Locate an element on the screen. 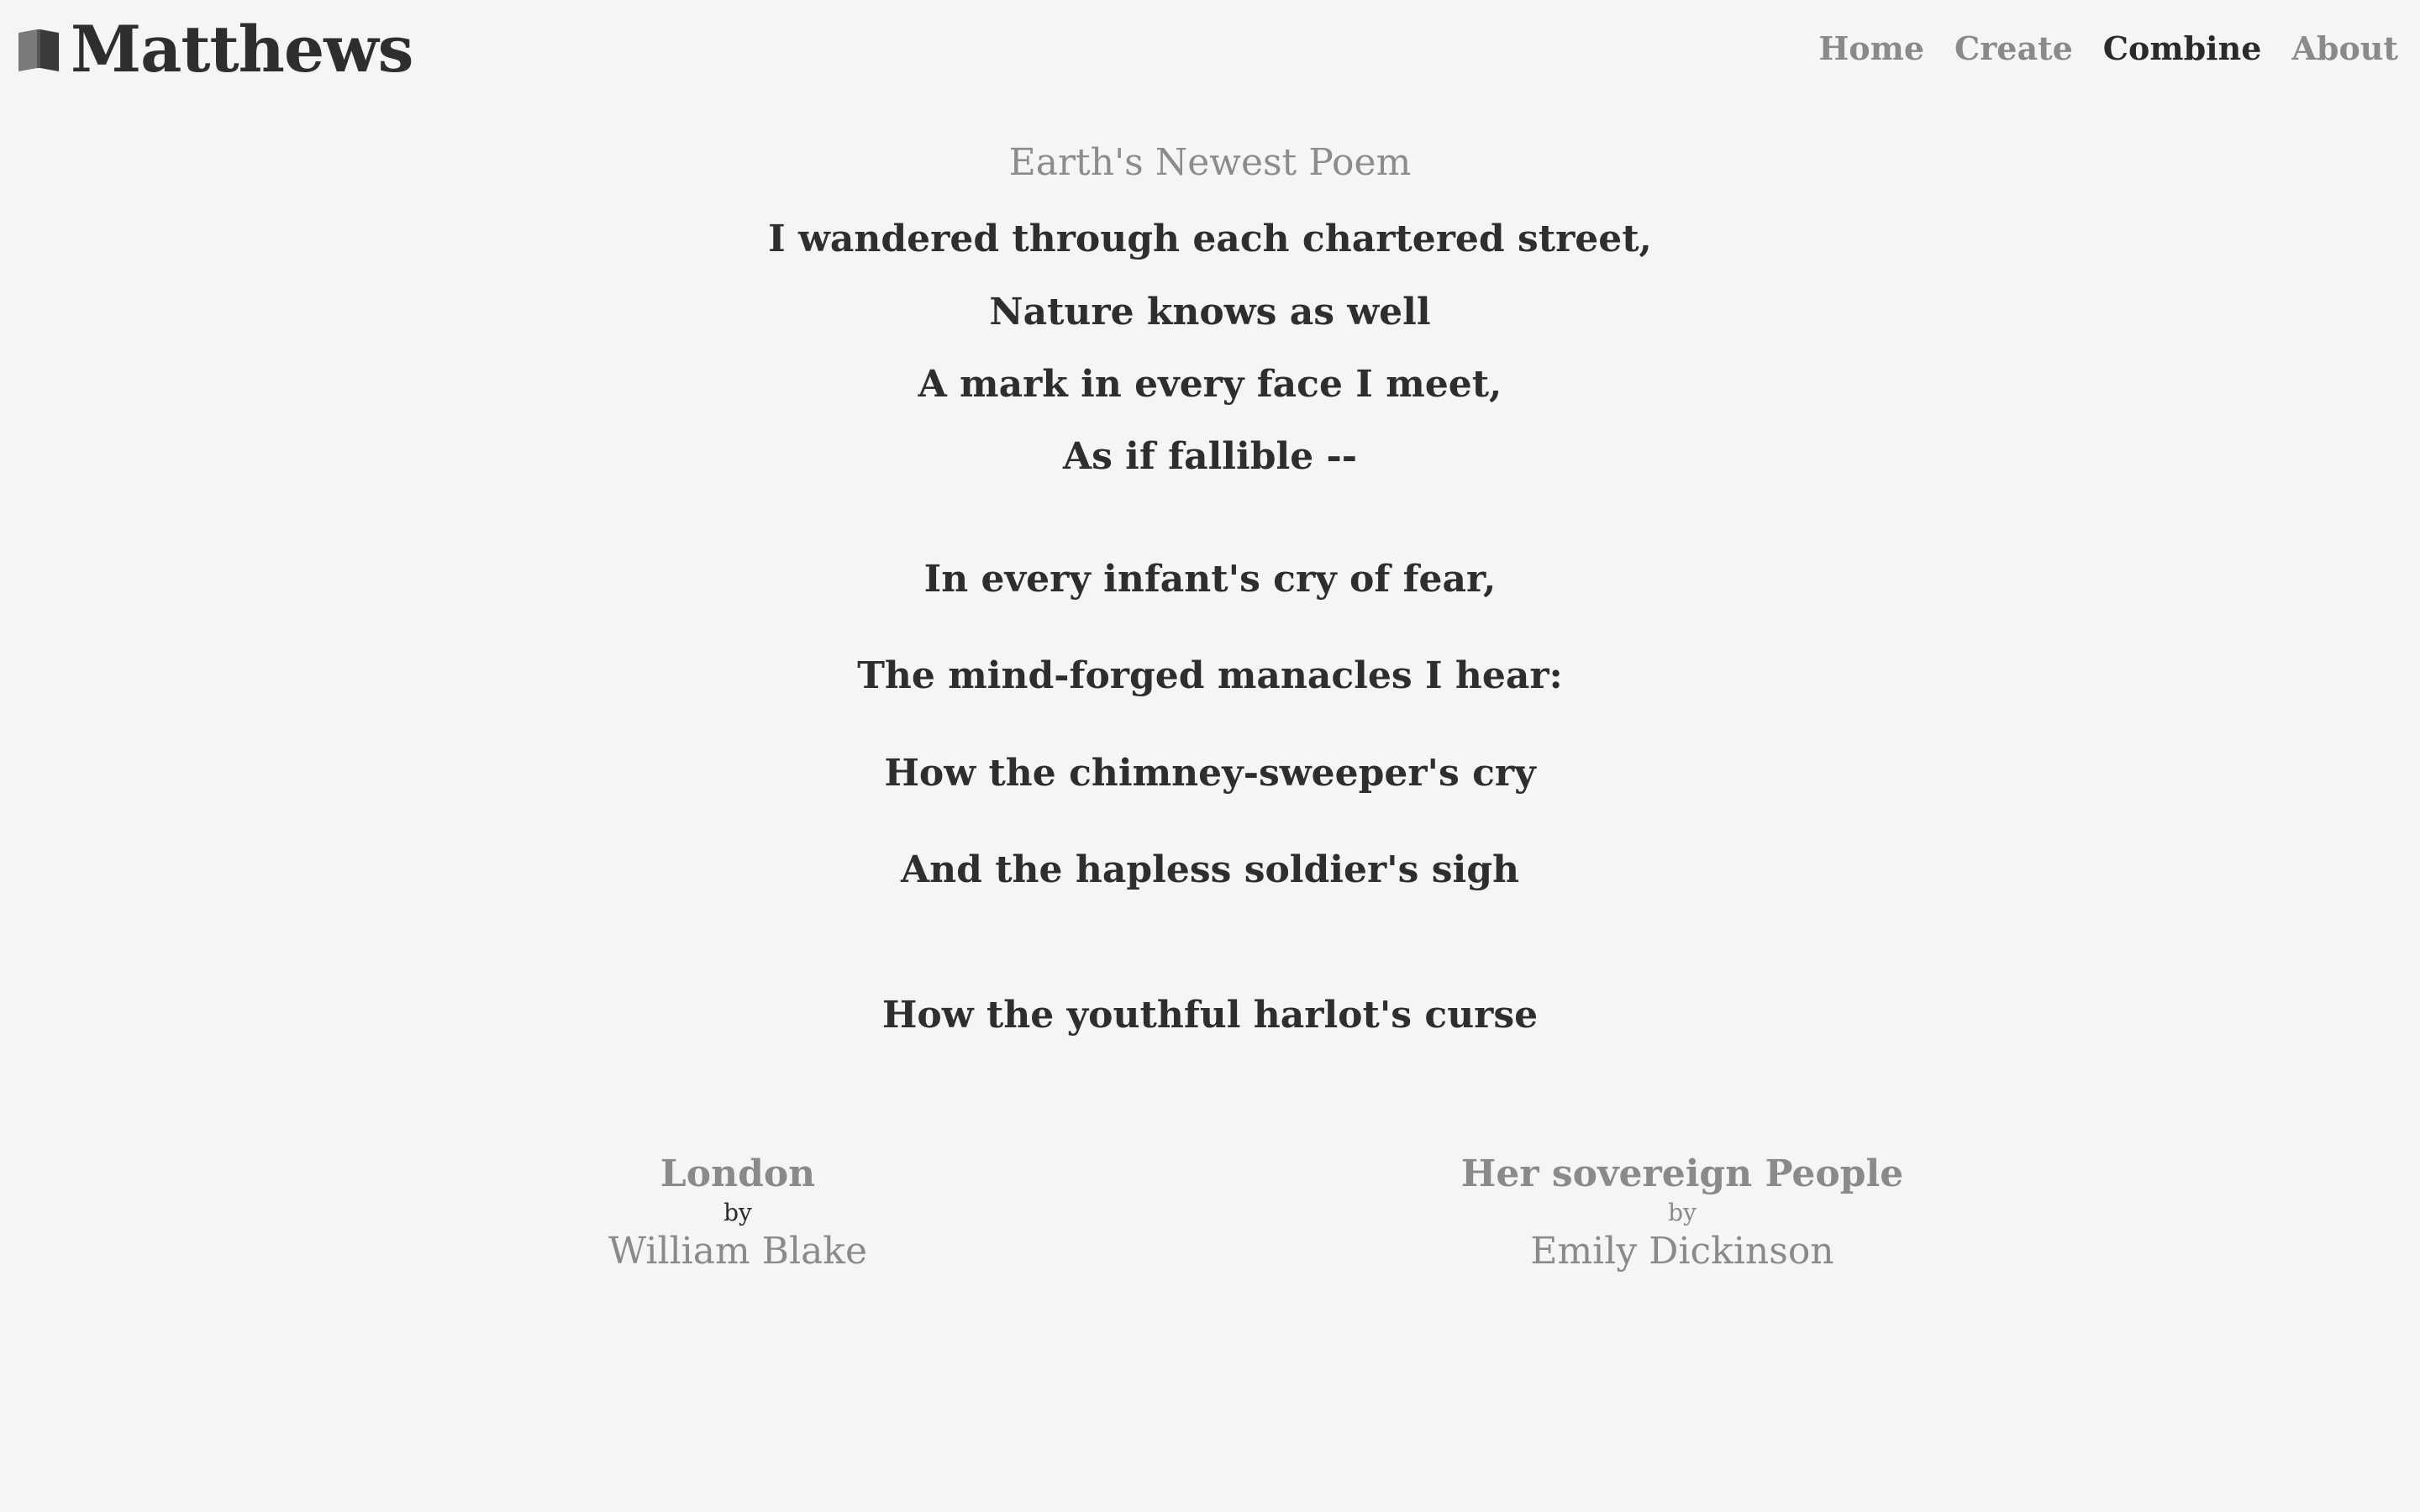 Image resolution: width=2420 pixels, height=1512 pixels. poem-line: How the chimney-sweeper's cry is located at coordinates (1210, 773).